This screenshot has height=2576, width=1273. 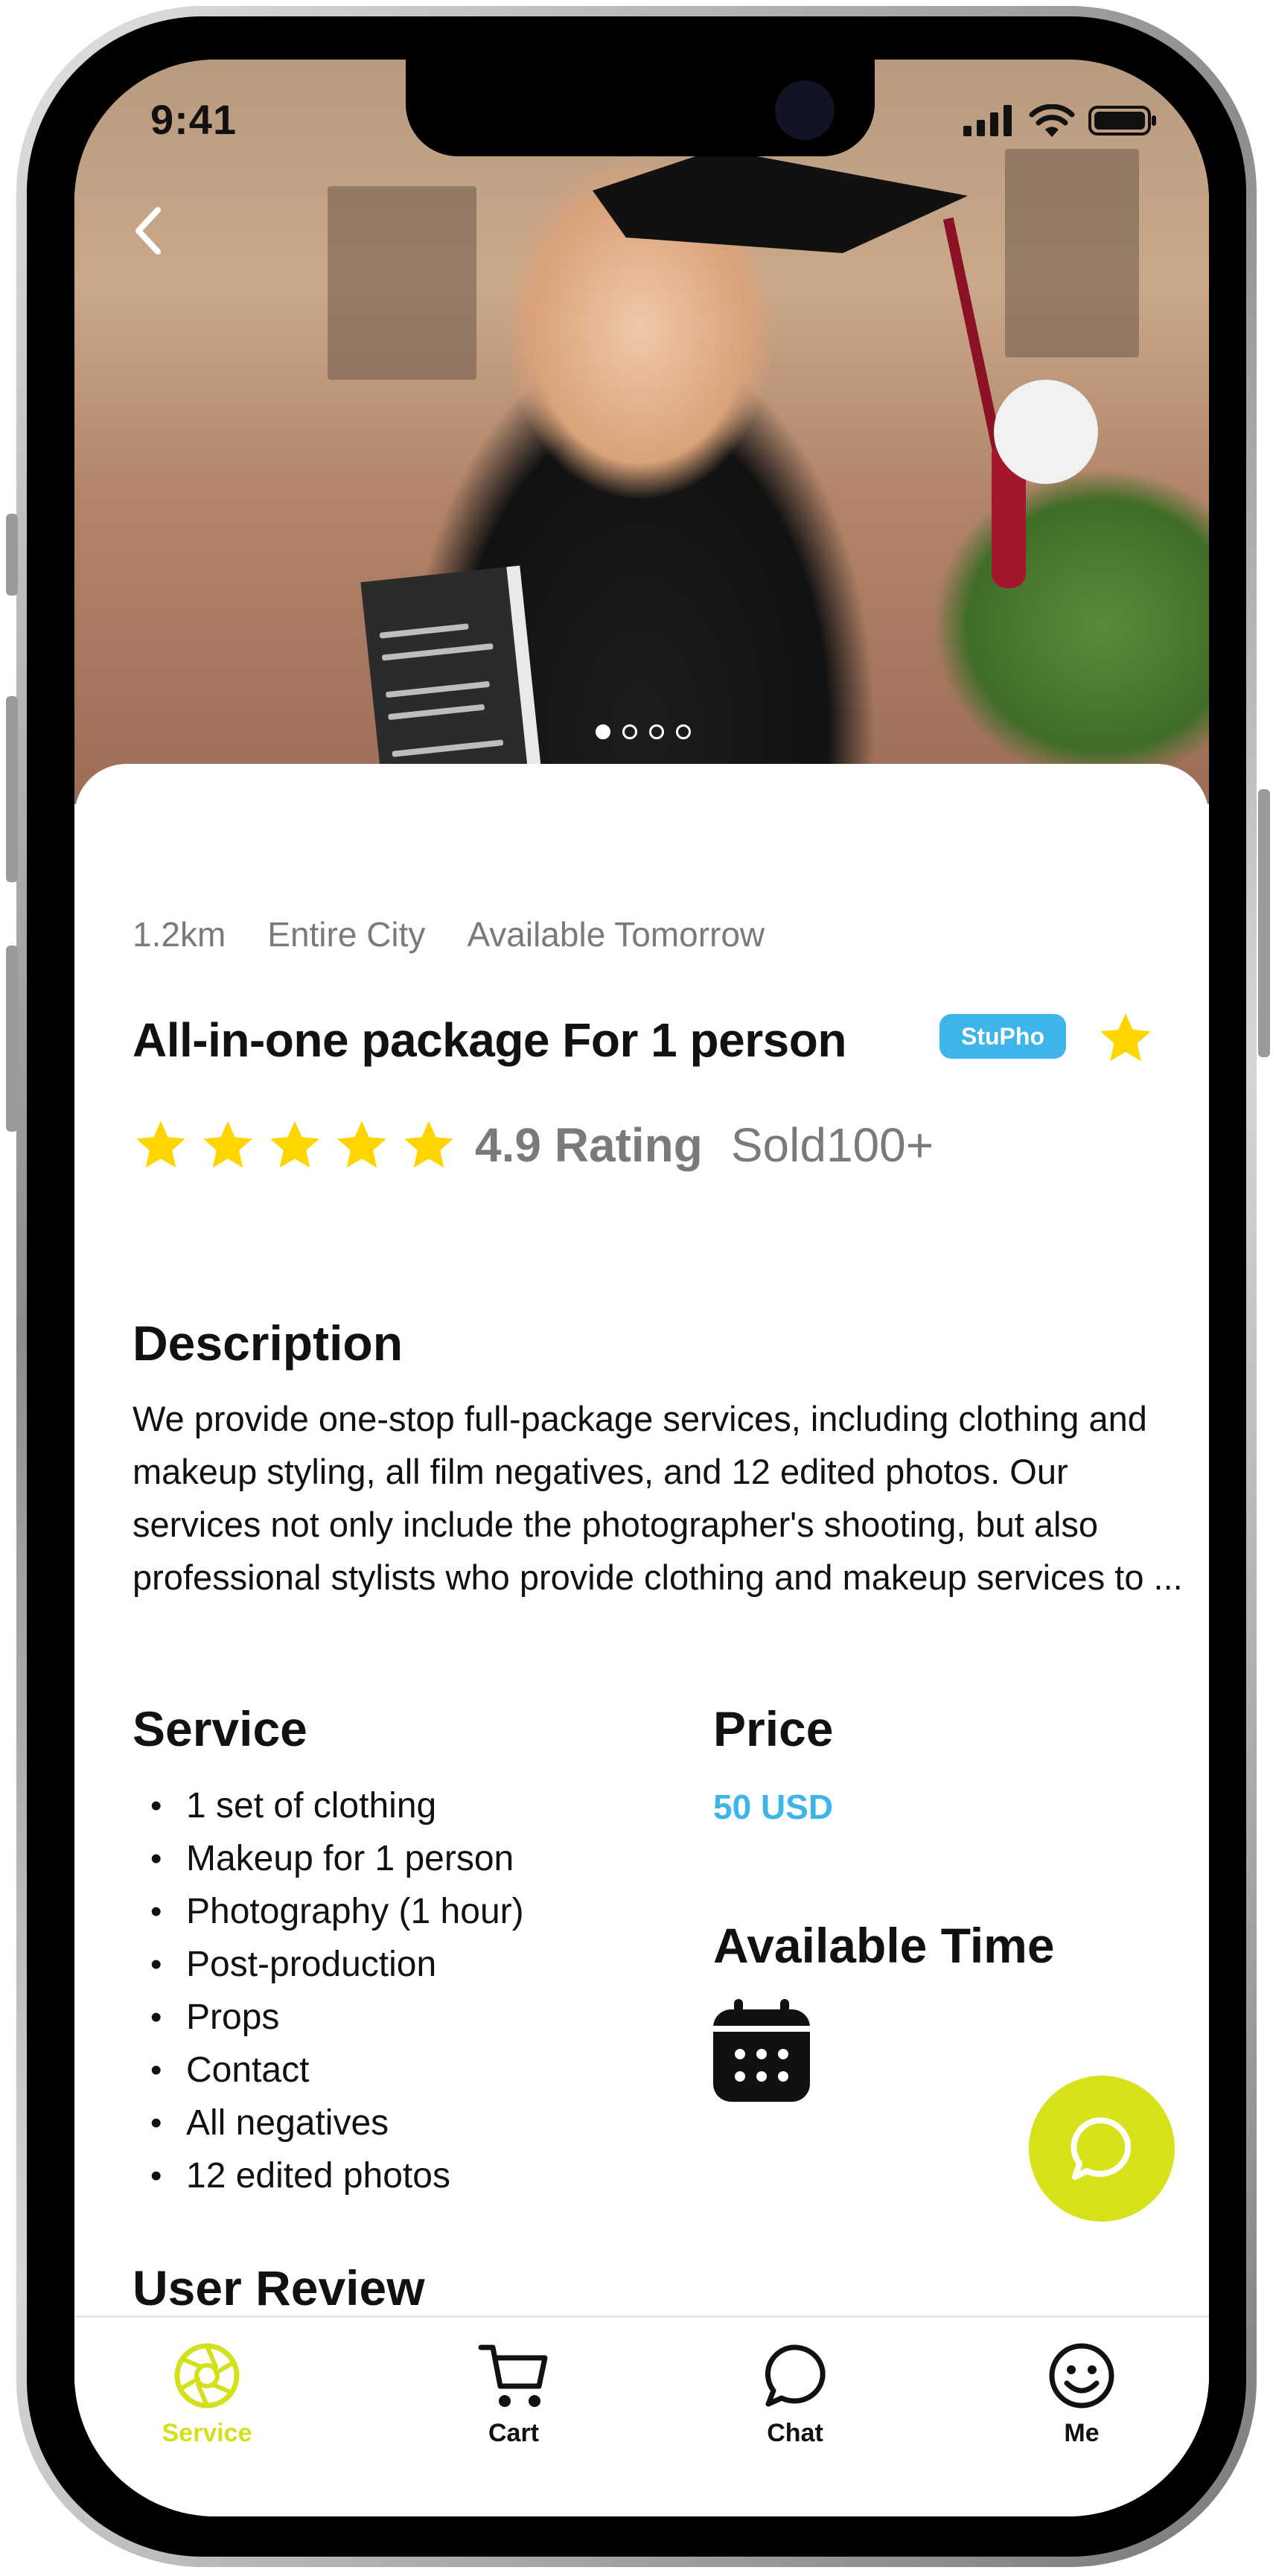 What do you see at coordinates (207, 2375) in the screenshot?
I see `camera-aperture-icon` at bounding box center [207, 2375].